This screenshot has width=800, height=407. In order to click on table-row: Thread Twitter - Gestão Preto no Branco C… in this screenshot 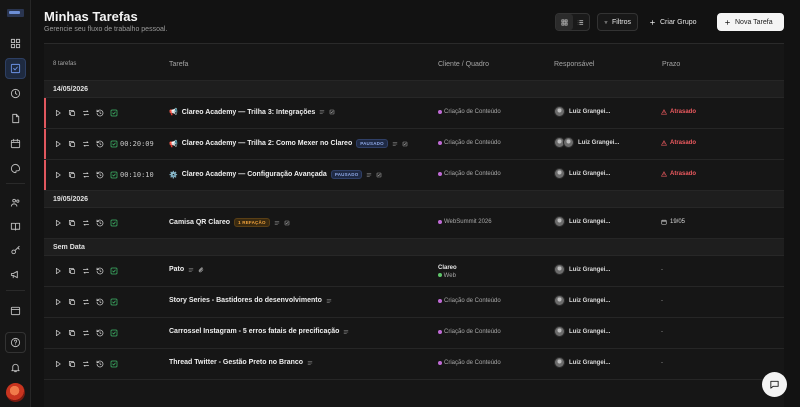, I will do `click(414, 364)`.